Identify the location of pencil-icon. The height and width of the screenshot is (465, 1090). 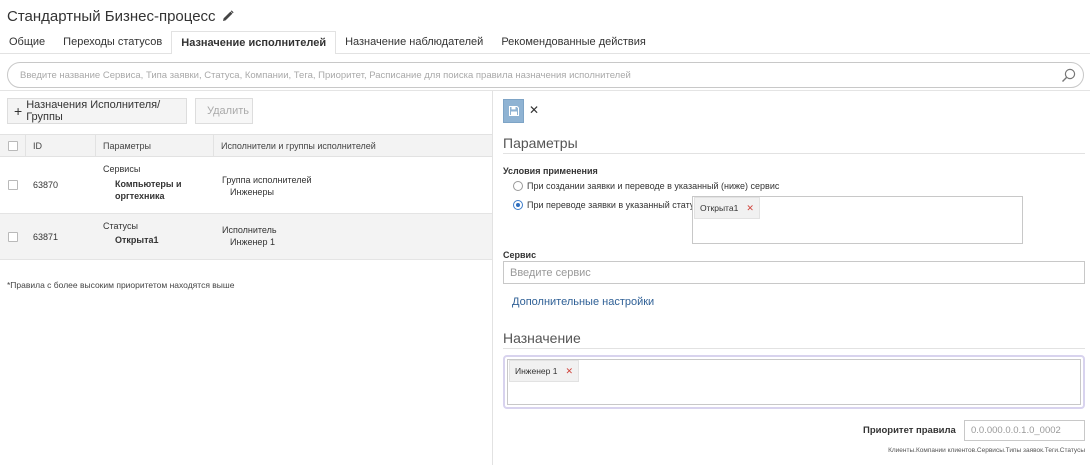
(228, 16).